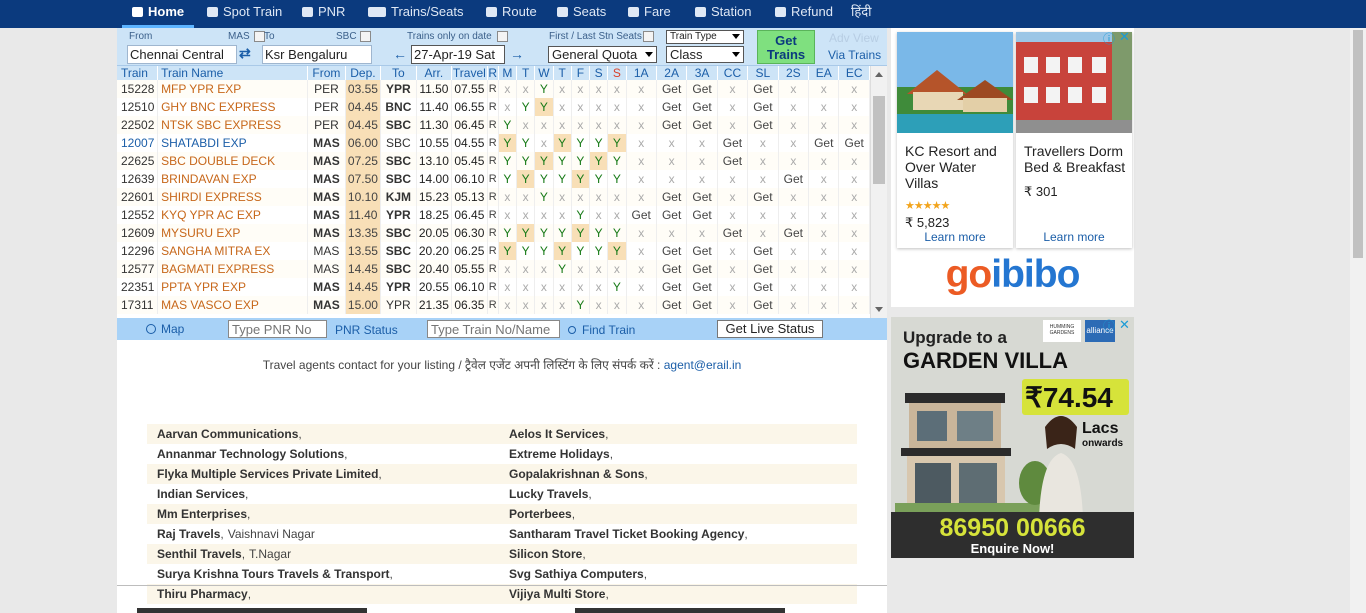 The width and height of the screenshot is (1366, 613). Describe the element at coordinates (562, 73) in the screenshot. I see `column-header: T` at that location.